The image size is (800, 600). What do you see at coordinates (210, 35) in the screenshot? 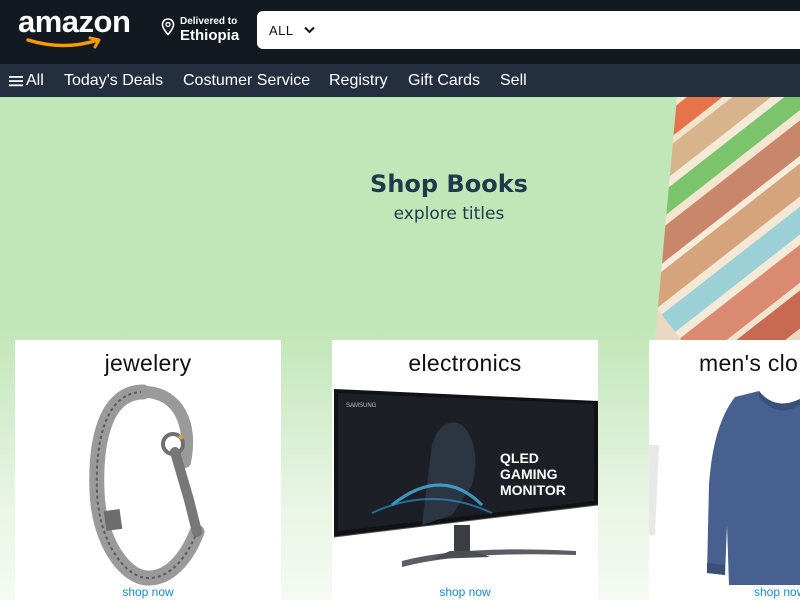
I see `deliver-country: Ethiopia` at bounding box center [210, 35].